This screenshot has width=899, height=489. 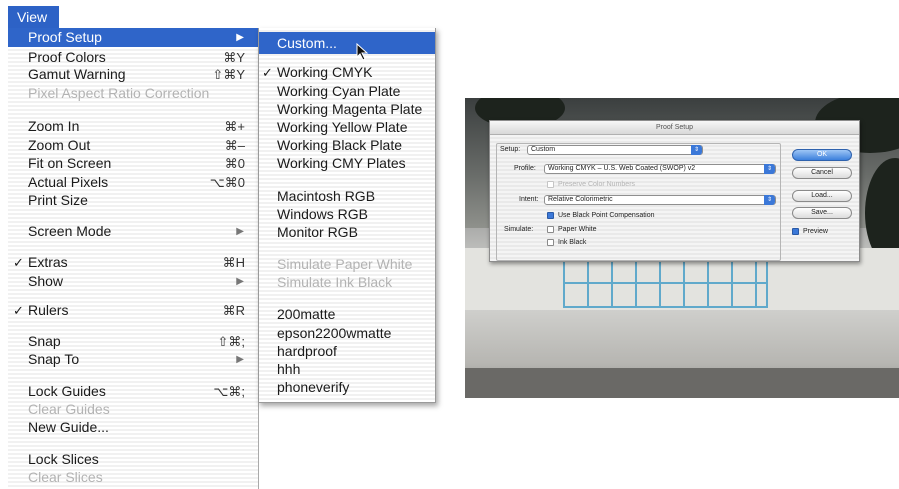 I want to click on submenu-item-label: hardproof, so click(x=307, y=351).